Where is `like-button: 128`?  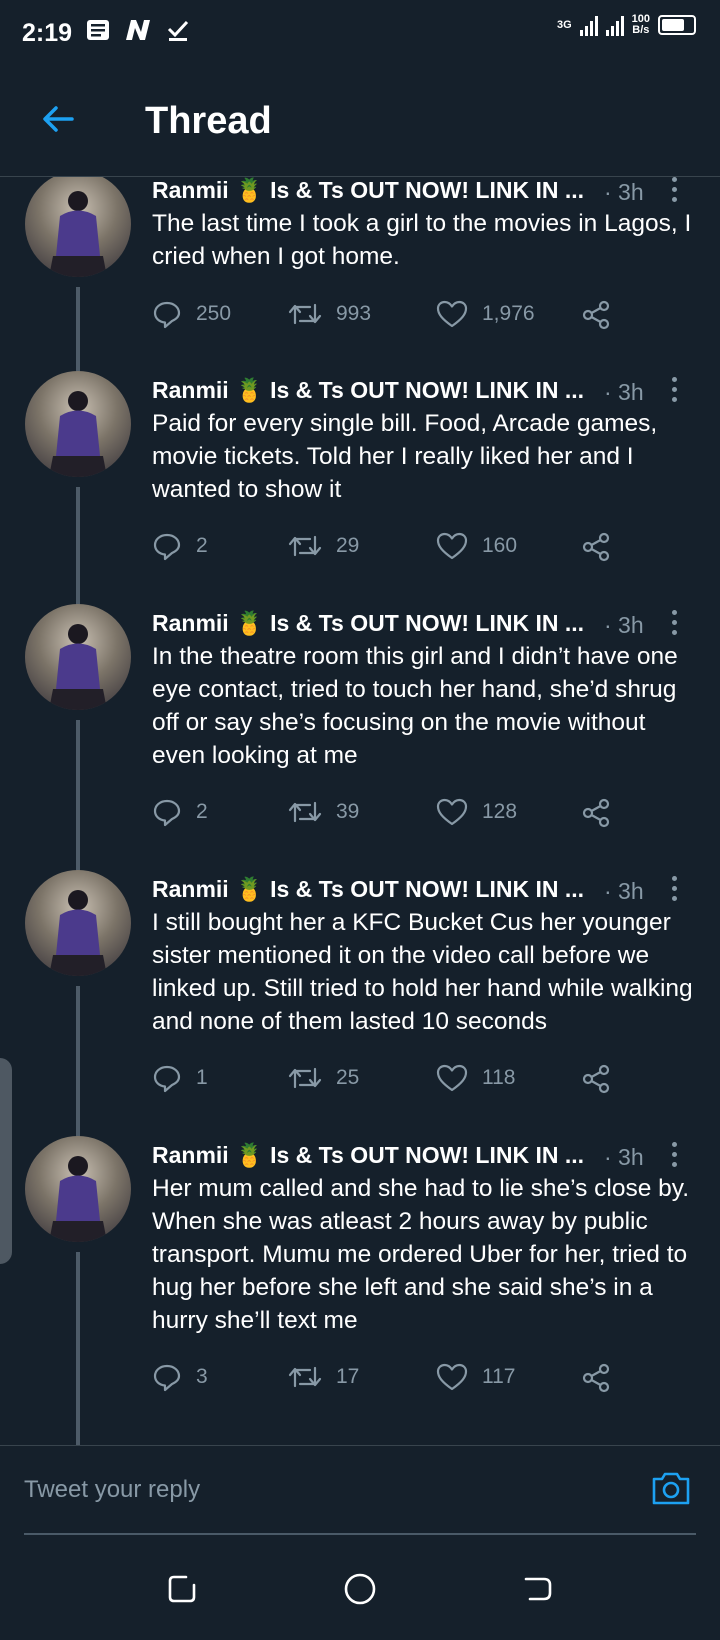 like-button: 128 is located at coordinates (476, 812).